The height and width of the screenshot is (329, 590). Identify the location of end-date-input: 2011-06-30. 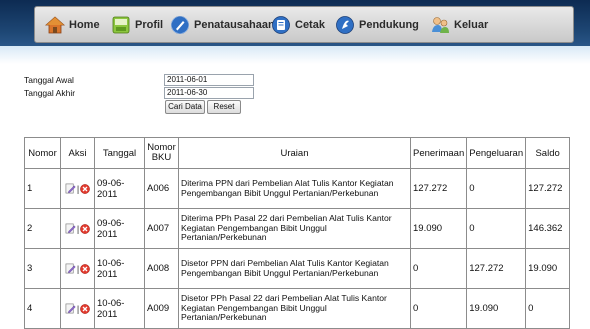
(209, 93).